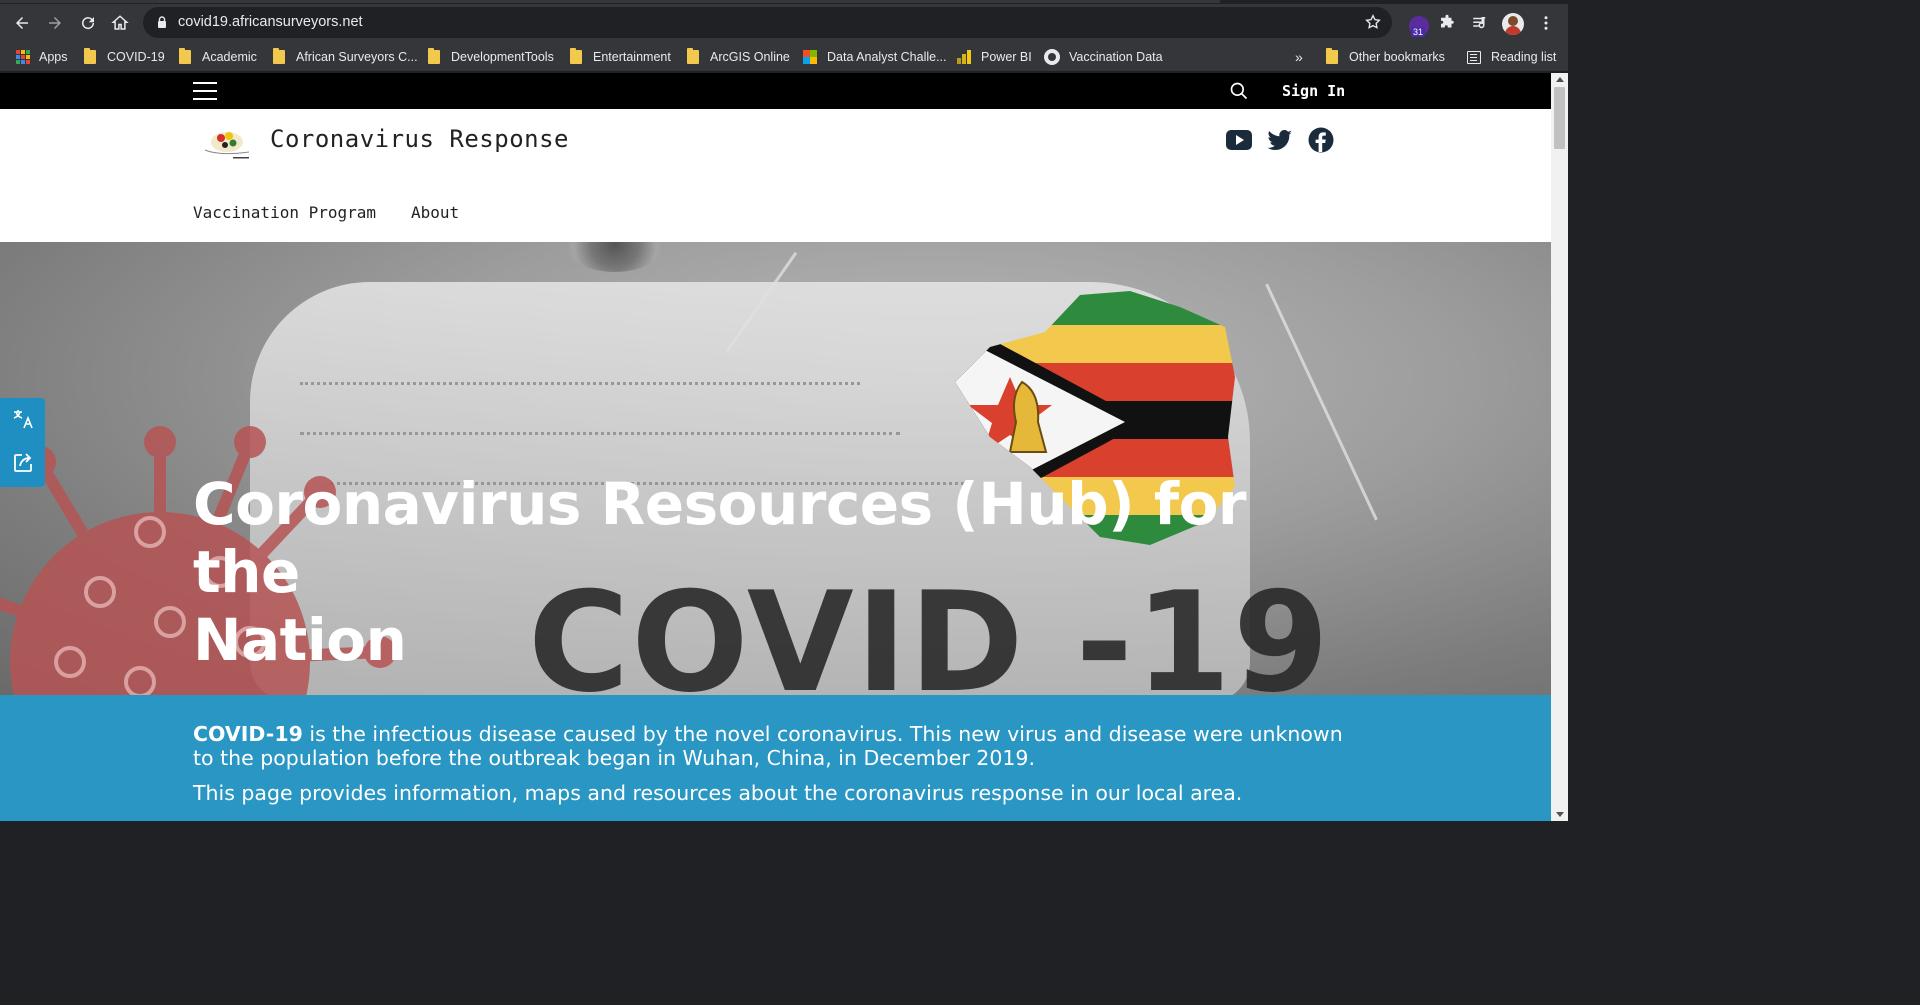 Image resolution: width=1920 pixels, height=1005 pixels. What do you see at coordinates (767, 22) in the screenshot?
I see `address-bar: covid19.africansurveyors.net` at bounding box center [767, 22].